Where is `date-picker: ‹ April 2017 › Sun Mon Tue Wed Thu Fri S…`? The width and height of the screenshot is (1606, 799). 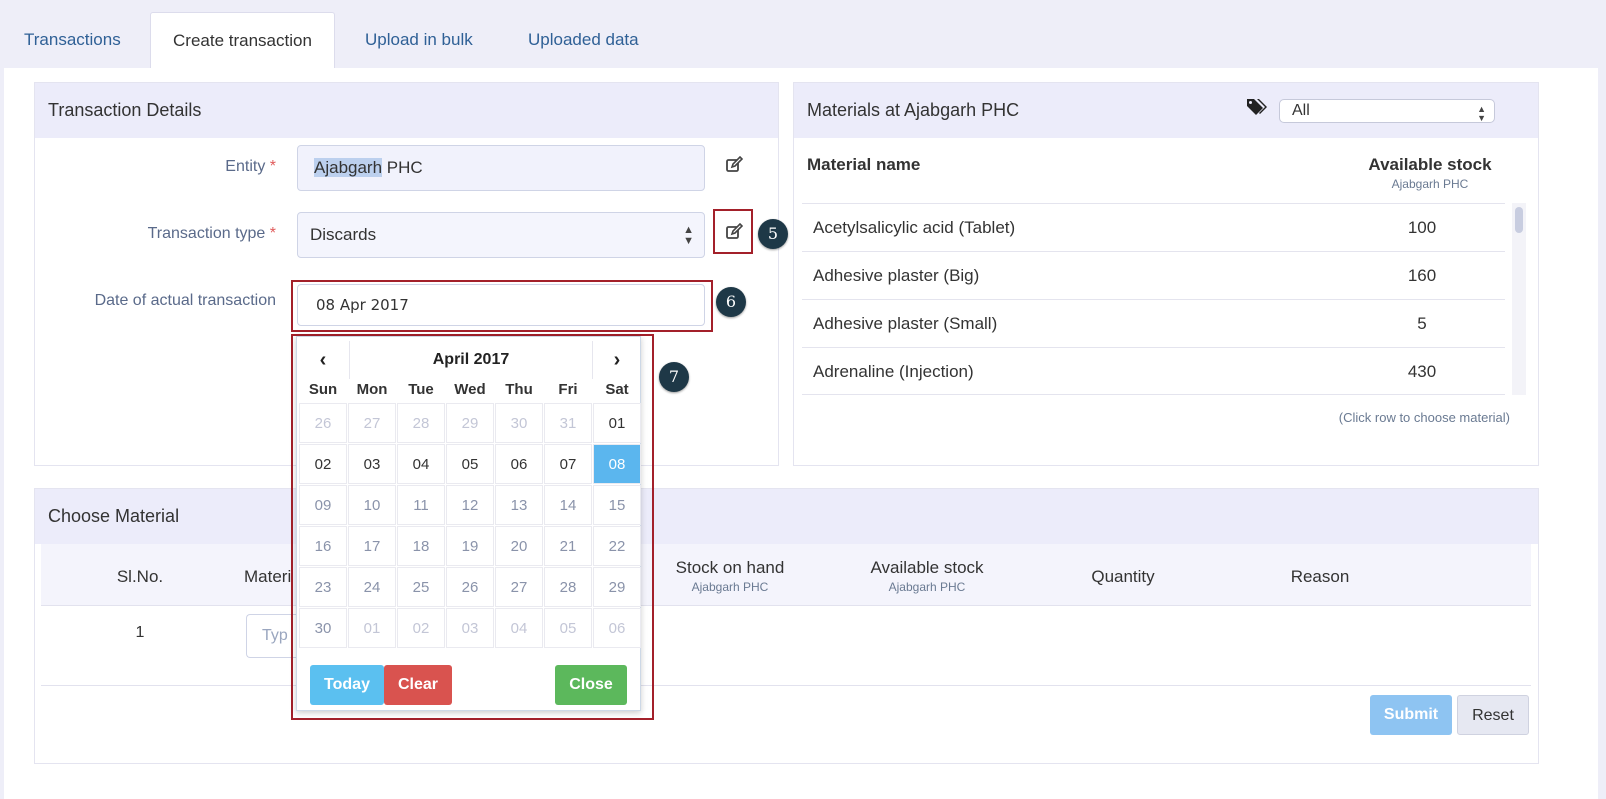
date-picker: ‹ April 2017 › Sun Mon Tue Wed Thu Fri S… is located at coordinates (468, 523).